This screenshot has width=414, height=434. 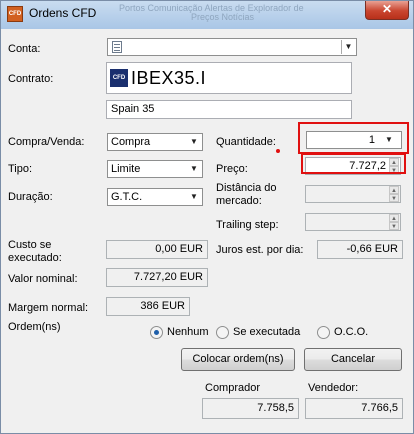 I want to click on colocar-ordem-button: Colocar ordem(ns), so click(x=238, y=359).